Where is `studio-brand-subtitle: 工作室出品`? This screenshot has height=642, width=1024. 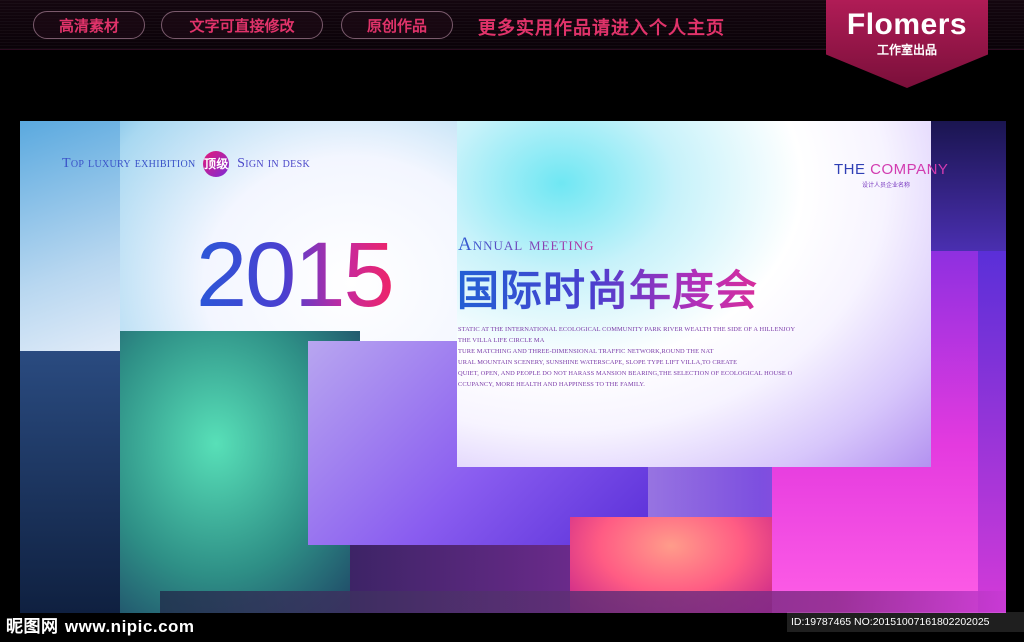 studio-brand-subtitle: 工作室出品 is located at coordinates (906, 50).